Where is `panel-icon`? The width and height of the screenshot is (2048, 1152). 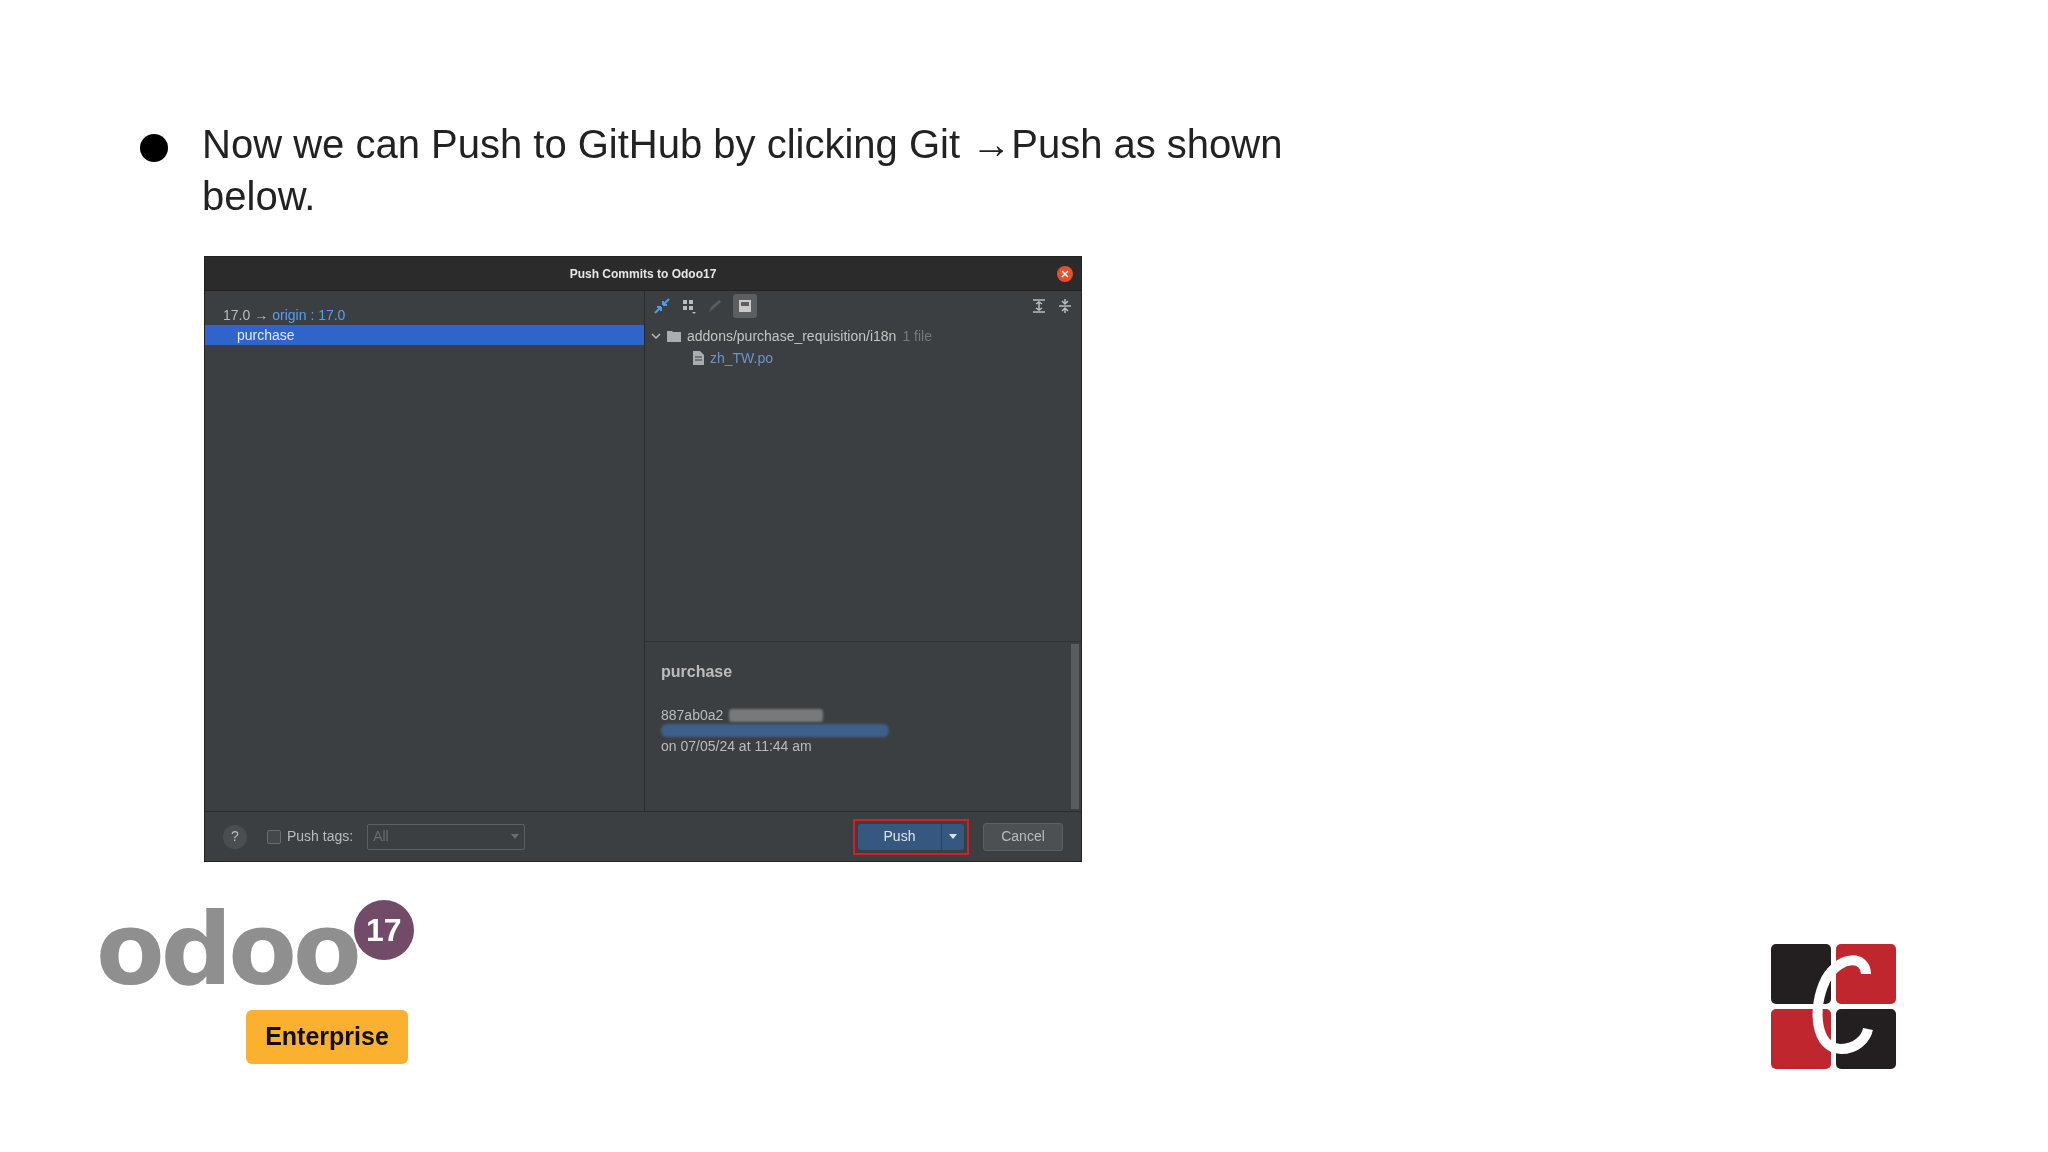 panel-icon is located at coordinates (745, 306).